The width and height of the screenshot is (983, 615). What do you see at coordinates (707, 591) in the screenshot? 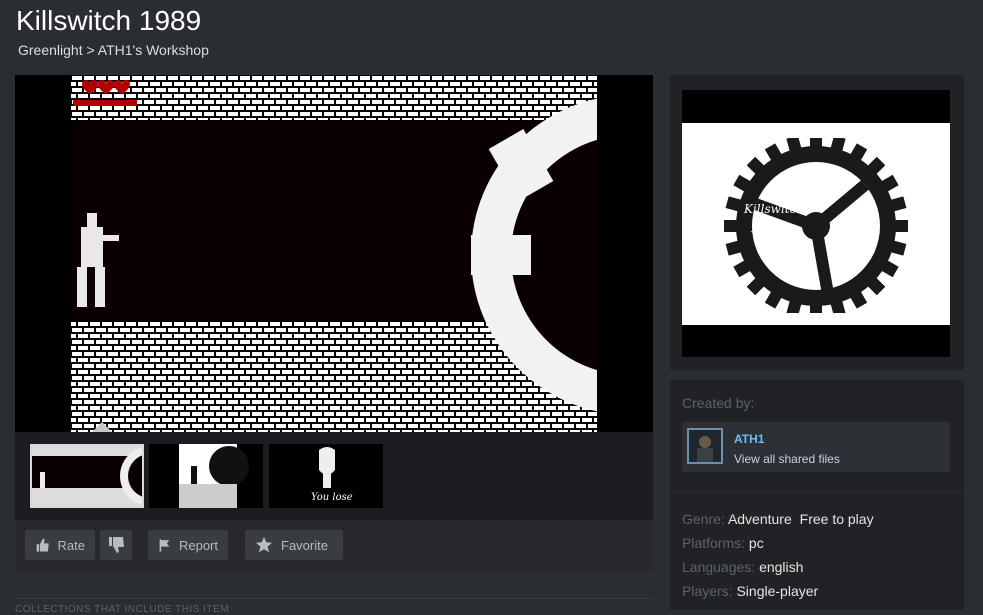
I see `players-label: Players:` at bounding box center [707, 591].